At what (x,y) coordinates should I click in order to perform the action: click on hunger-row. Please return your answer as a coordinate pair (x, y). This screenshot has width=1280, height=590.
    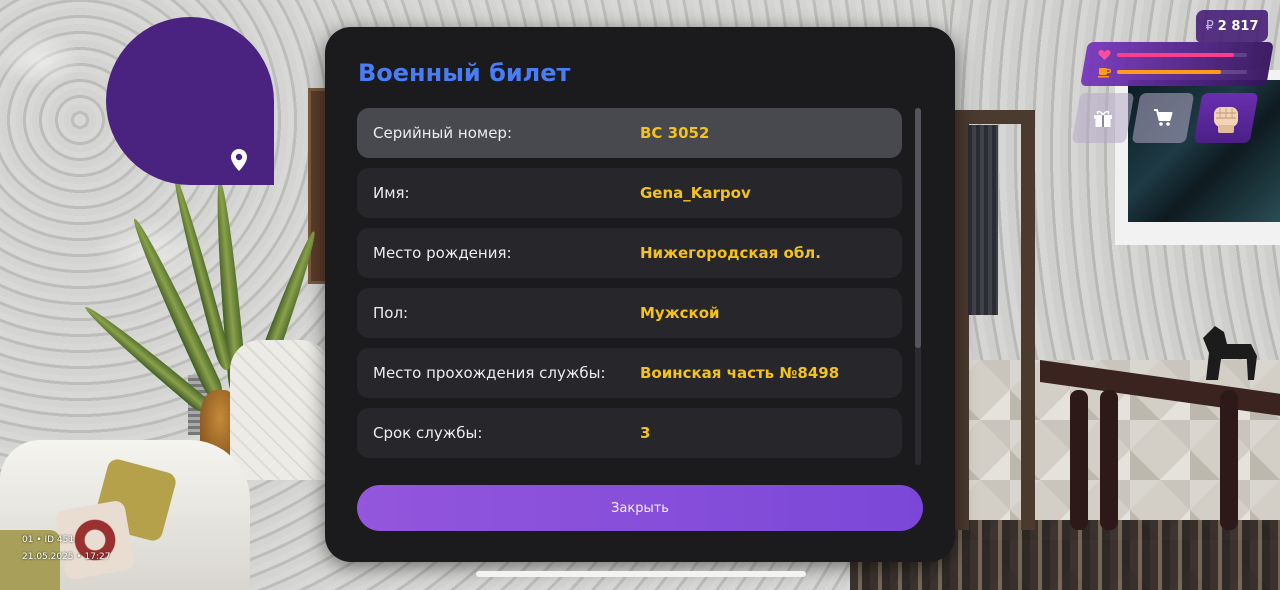
    Looking at the image, I should click on (1178, 72).